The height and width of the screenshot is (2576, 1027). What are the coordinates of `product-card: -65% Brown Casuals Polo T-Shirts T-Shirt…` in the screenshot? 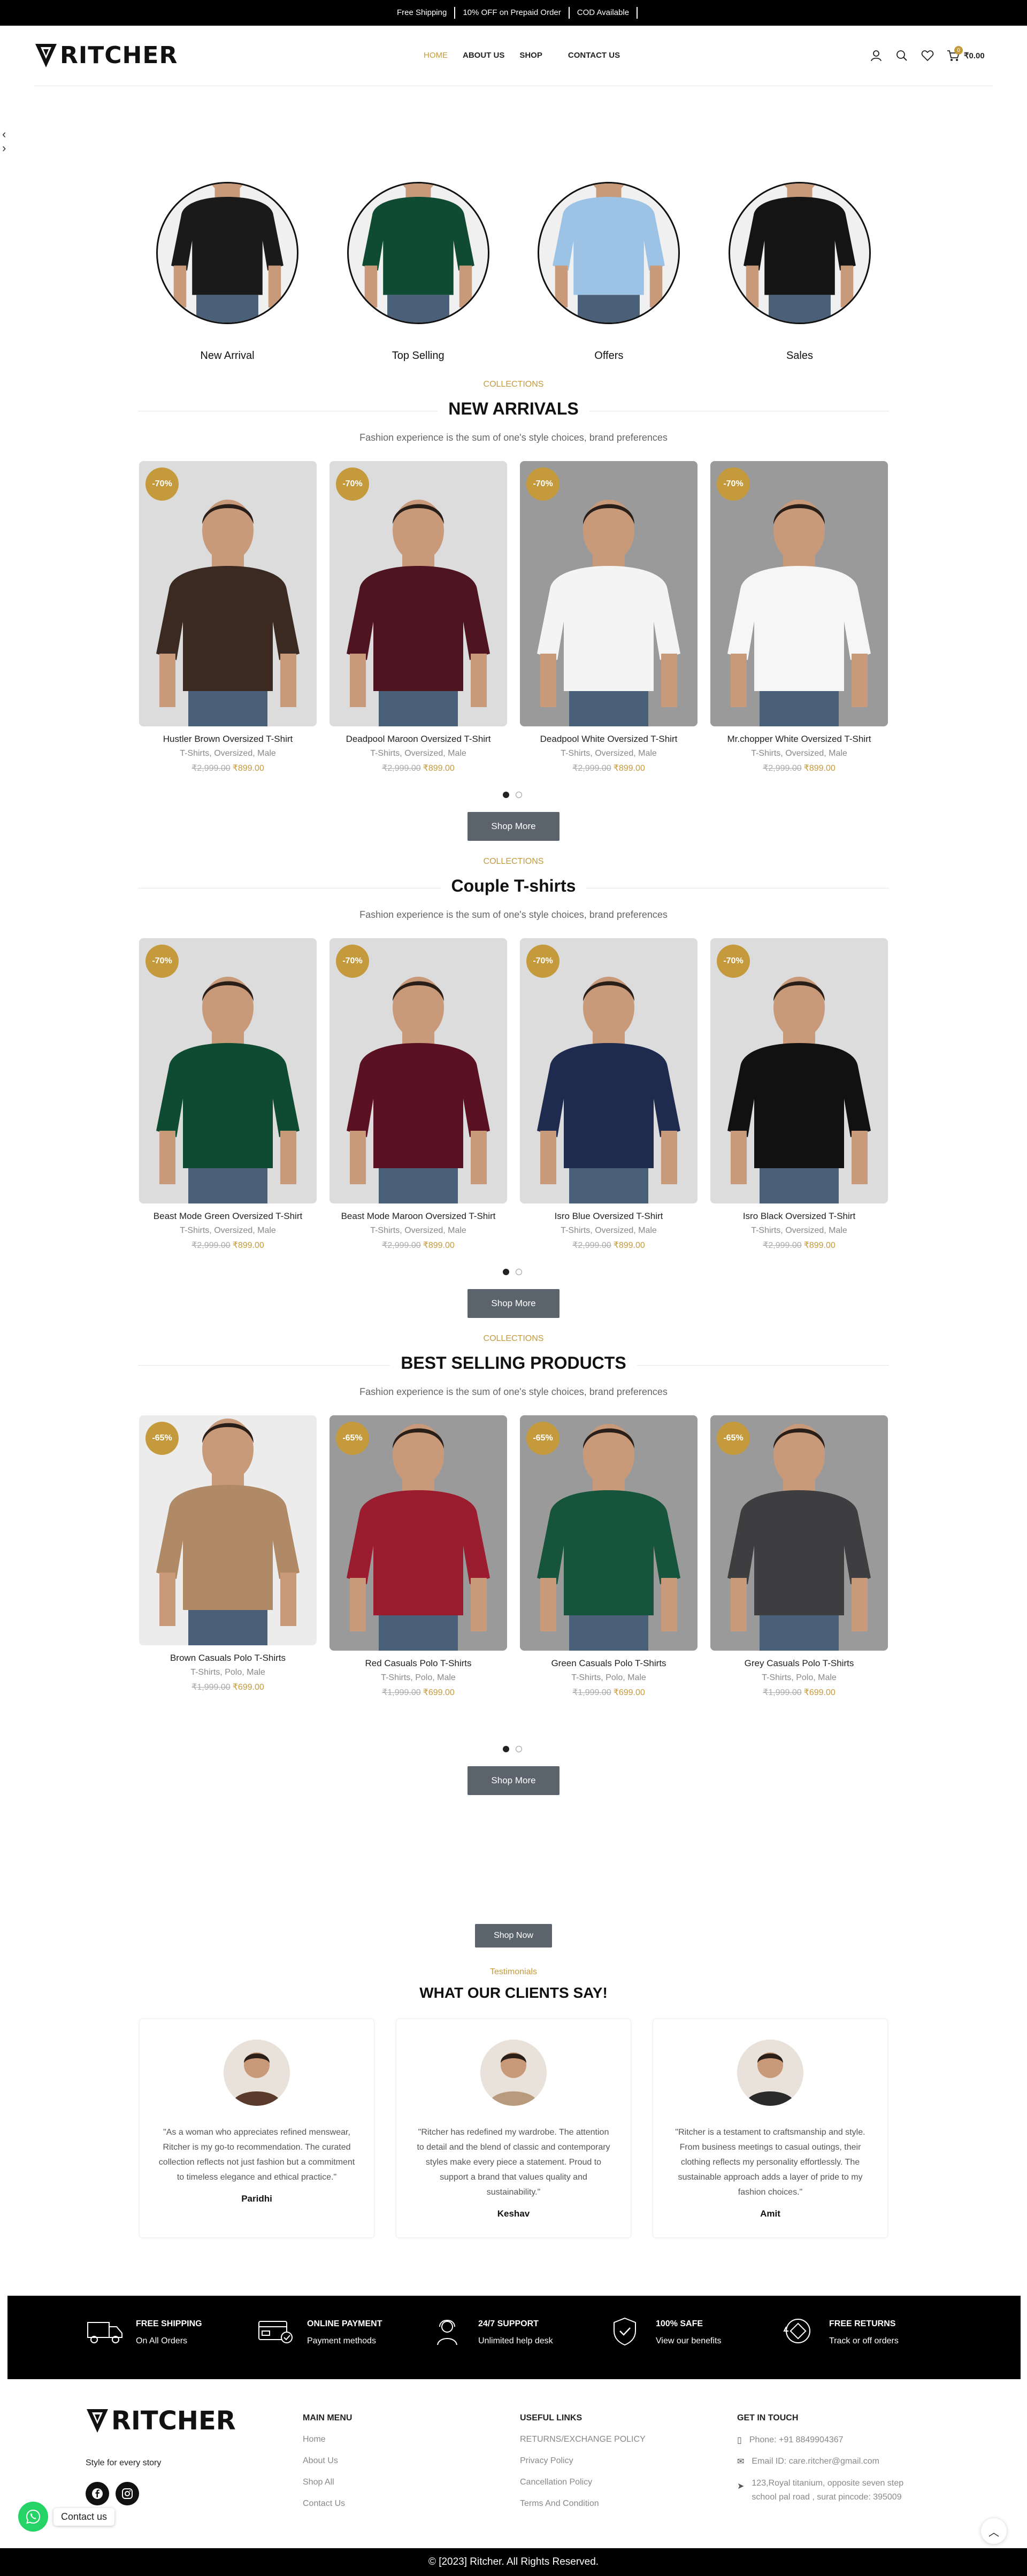 It's located at (228, 1556).